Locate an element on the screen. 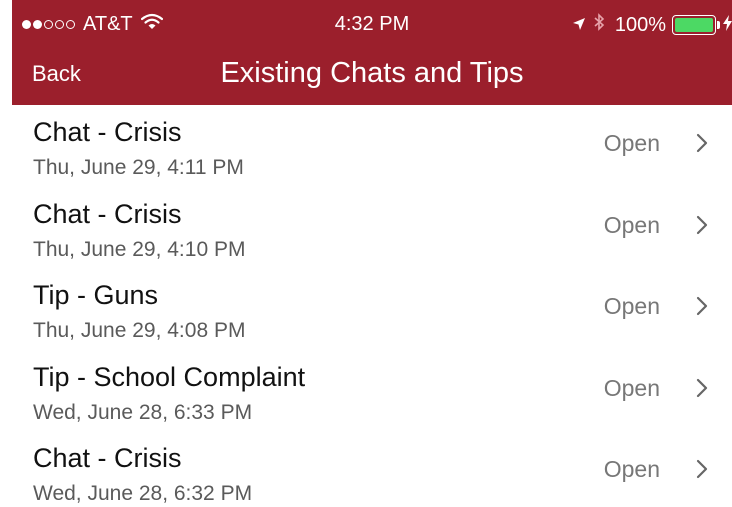 This screenshot has width=732, height=507. battery-icon is located at coordinates (694, 25).